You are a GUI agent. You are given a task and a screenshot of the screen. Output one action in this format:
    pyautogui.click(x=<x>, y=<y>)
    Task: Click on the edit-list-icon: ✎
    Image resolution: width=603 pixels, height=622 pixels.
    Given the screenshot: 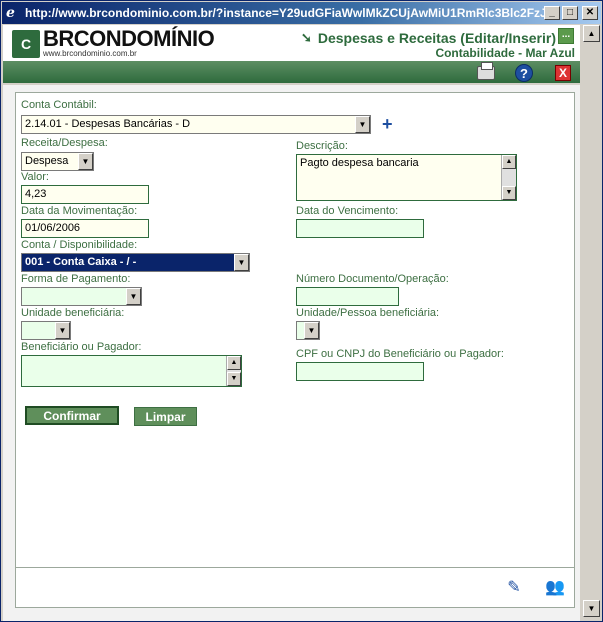 What is the action you would take?
    pyautogui.click(x=514, y=587)
    